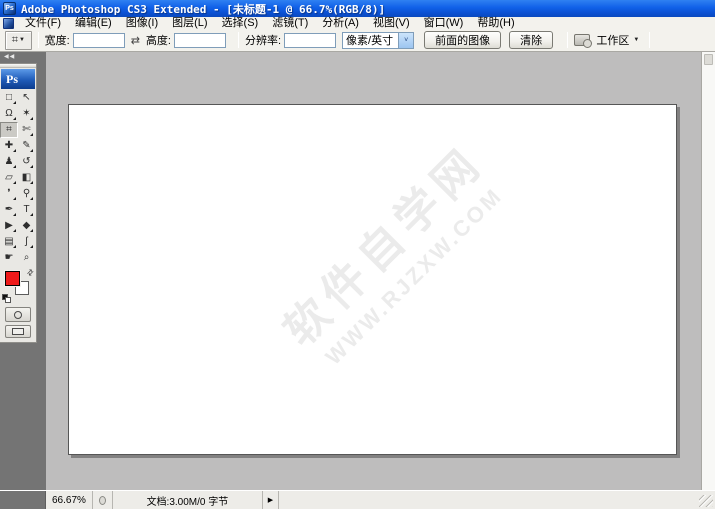 Image resolution: width=715 pixels, height=509 pixels. Describe the element at coordinates (708, 59) in the screenshot. I see `collapsed-palette-icon` at that location.